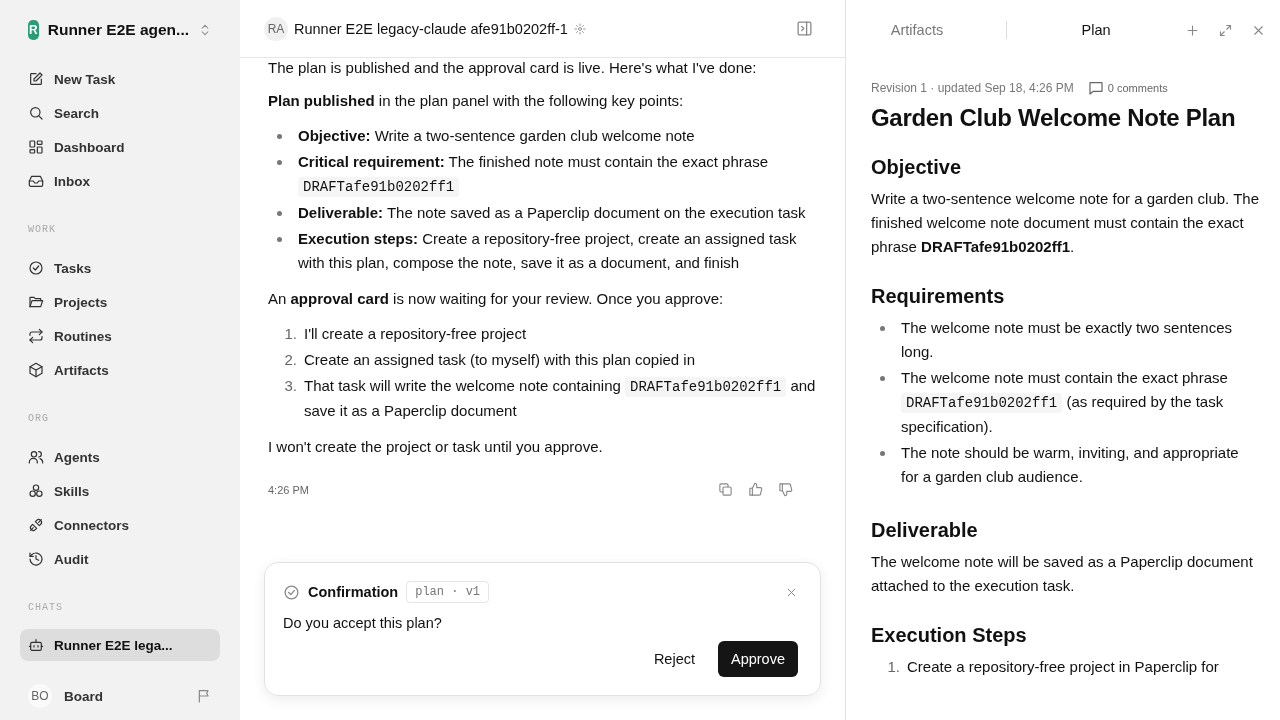 This screenshot has width=1280, height=720. What do you see at coordinates (1065, 223) in the screenshot?
I see `paragraph: Write a two-sentence welcome note for a garden club. The finished welcome note document must contain the exact phrase DRAFTafe91b0202ff1.` at bounding box center [1065, 223].